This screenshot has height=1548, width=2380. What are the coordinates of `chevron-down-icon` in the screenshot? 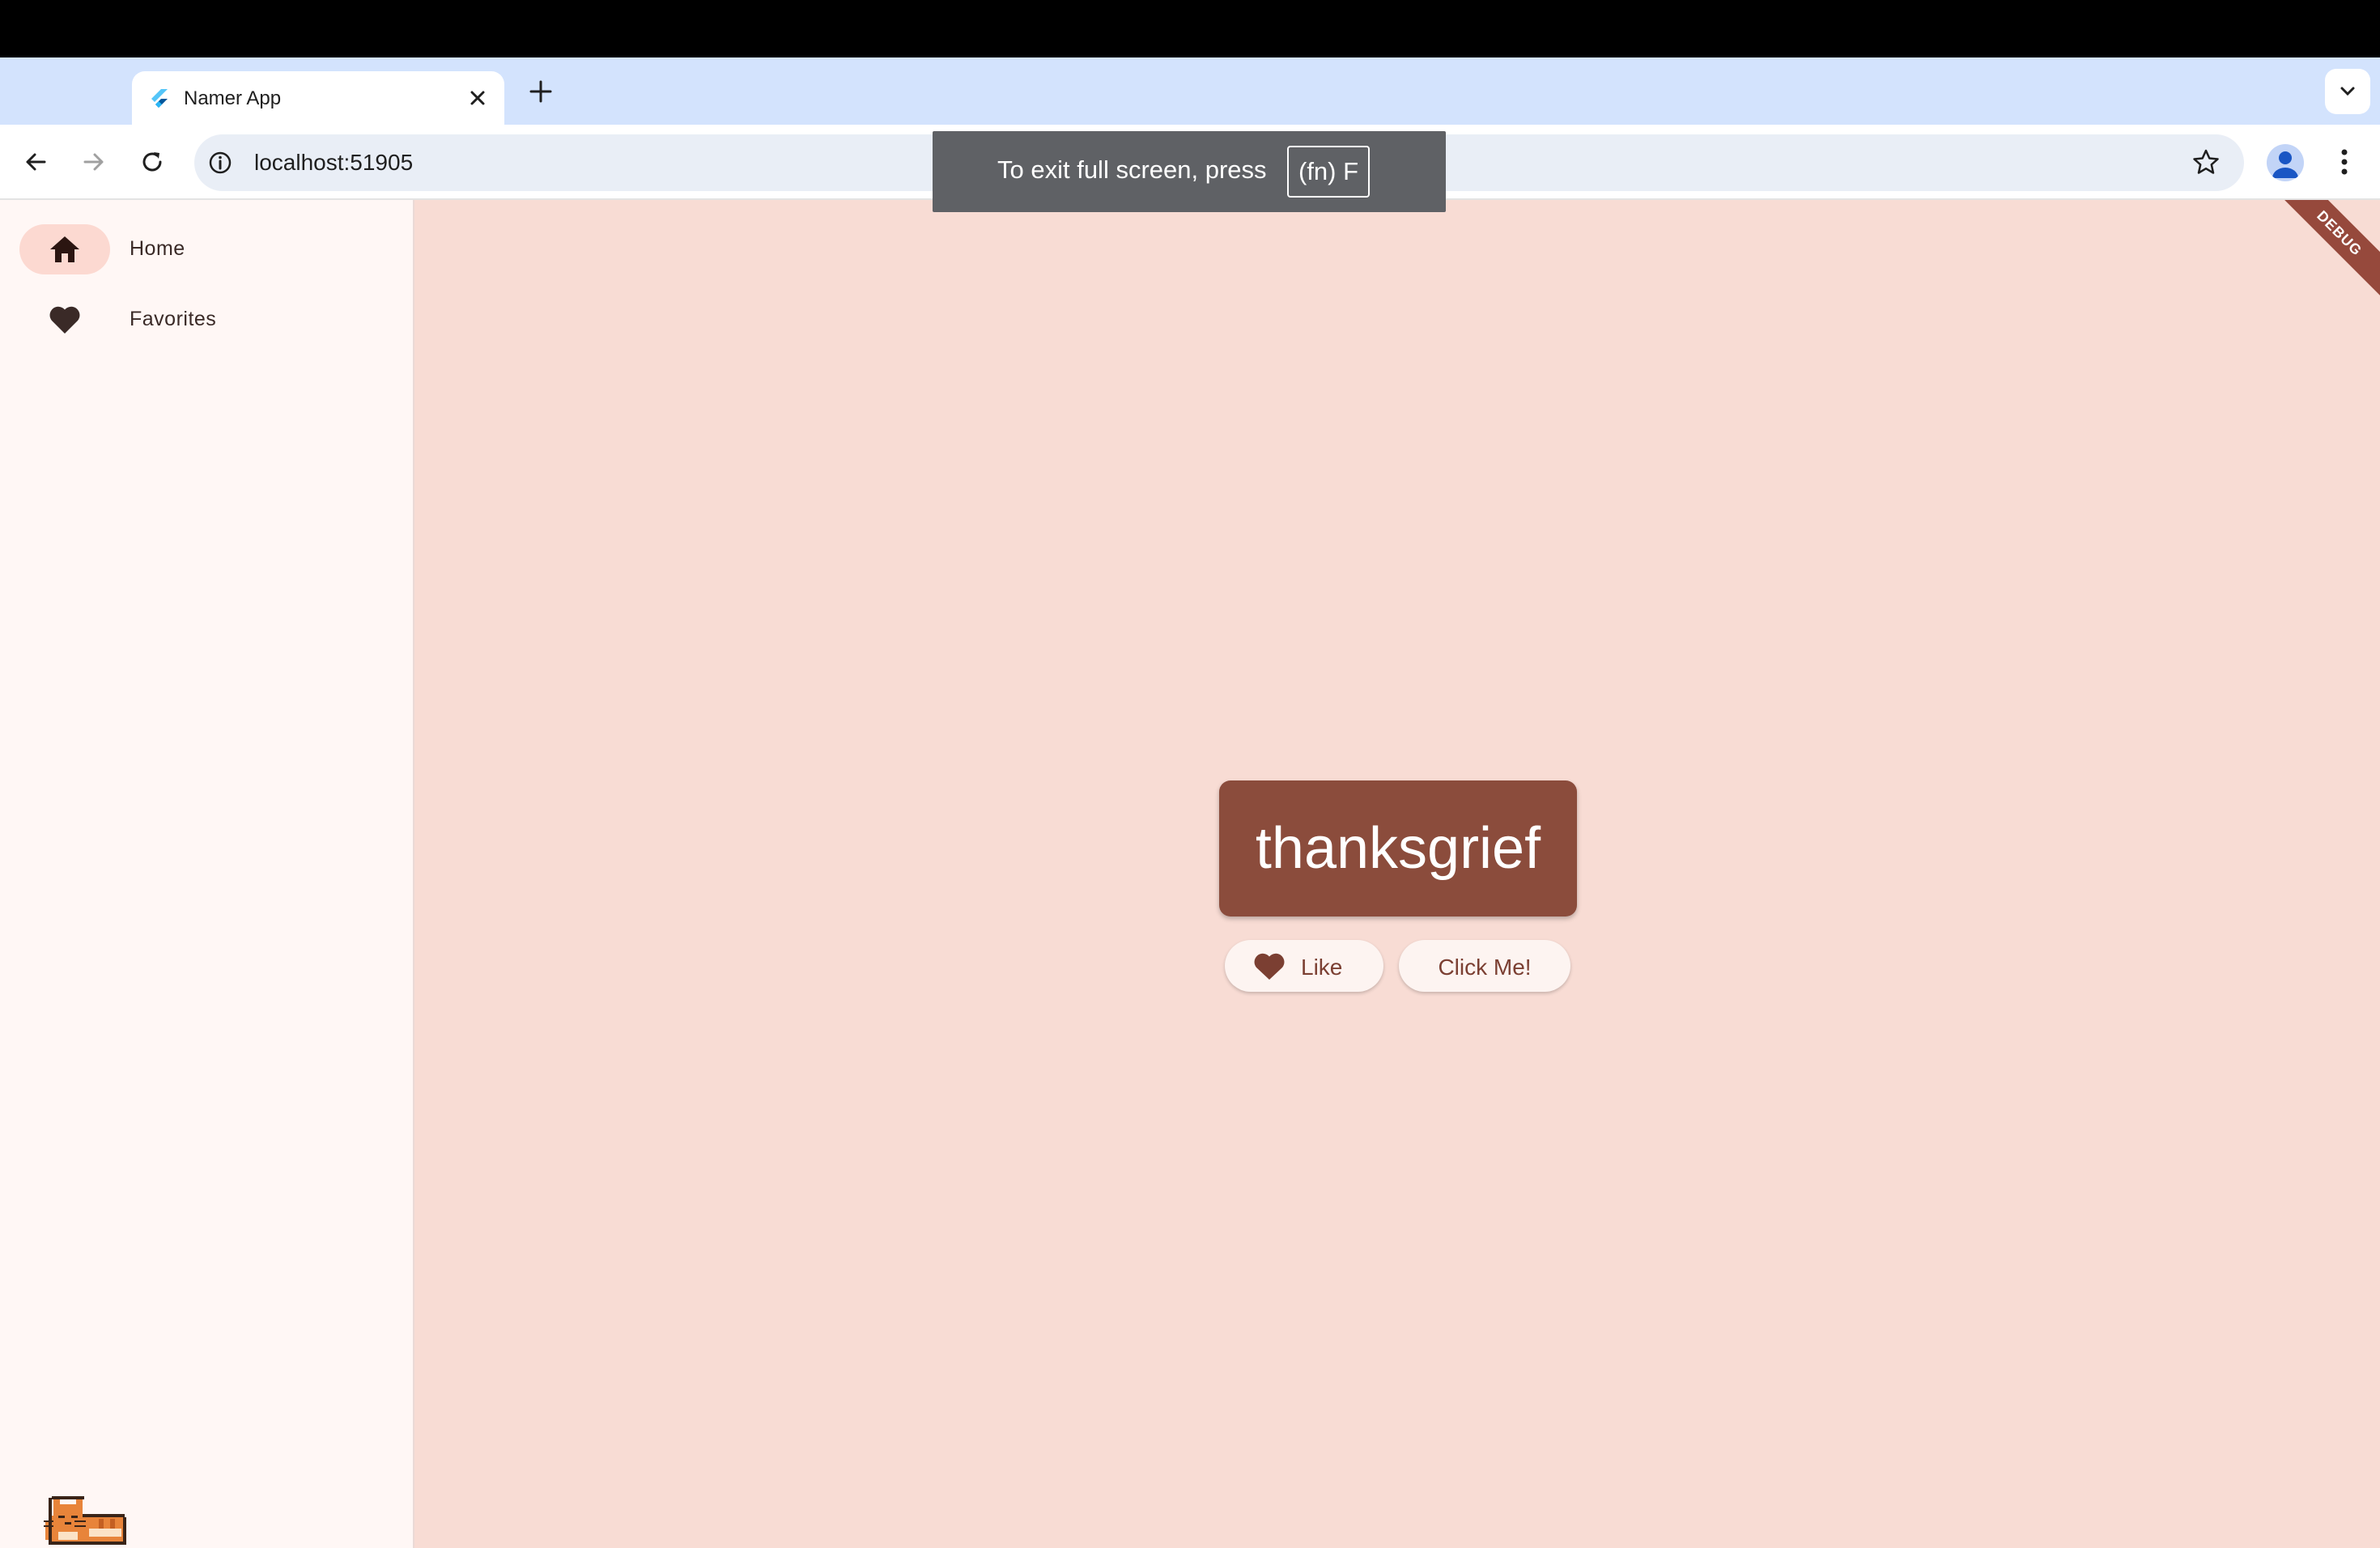 It's located at (2347, 92).